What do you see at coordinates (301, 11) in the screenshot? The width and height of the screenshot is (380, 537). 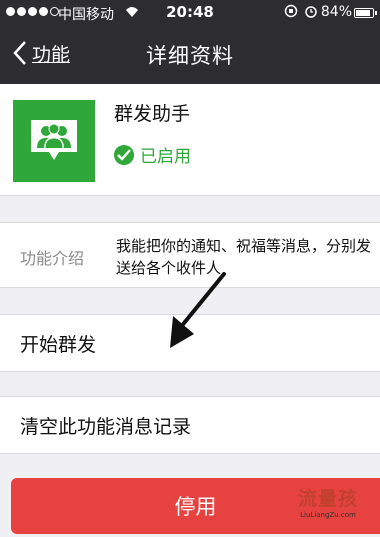 I see `status-icons` at bounding box center [301, 11].